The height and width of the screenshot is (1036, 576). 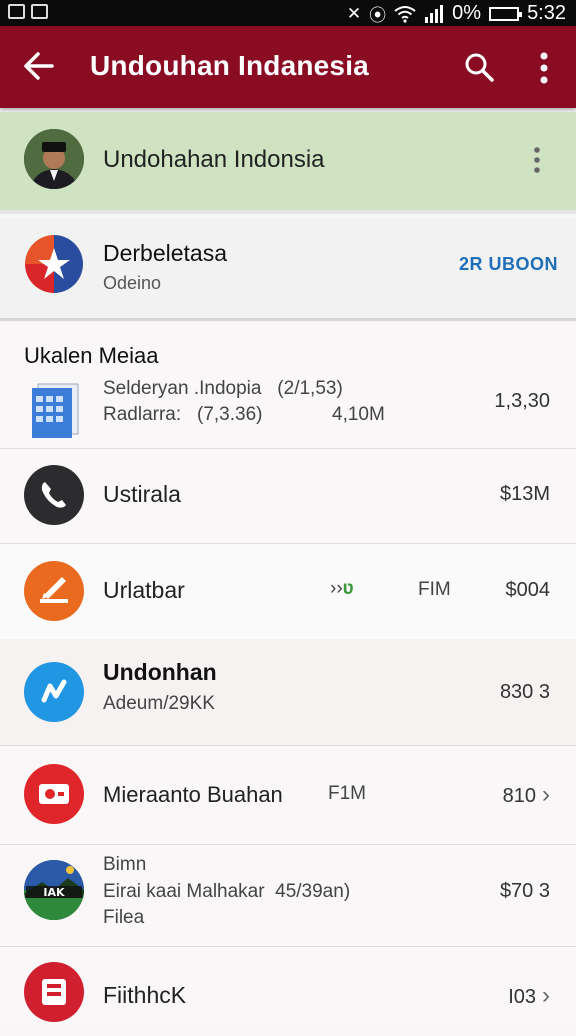 I want to click on featured-action-button: 2R UBOON, so click(x=508, y=264).